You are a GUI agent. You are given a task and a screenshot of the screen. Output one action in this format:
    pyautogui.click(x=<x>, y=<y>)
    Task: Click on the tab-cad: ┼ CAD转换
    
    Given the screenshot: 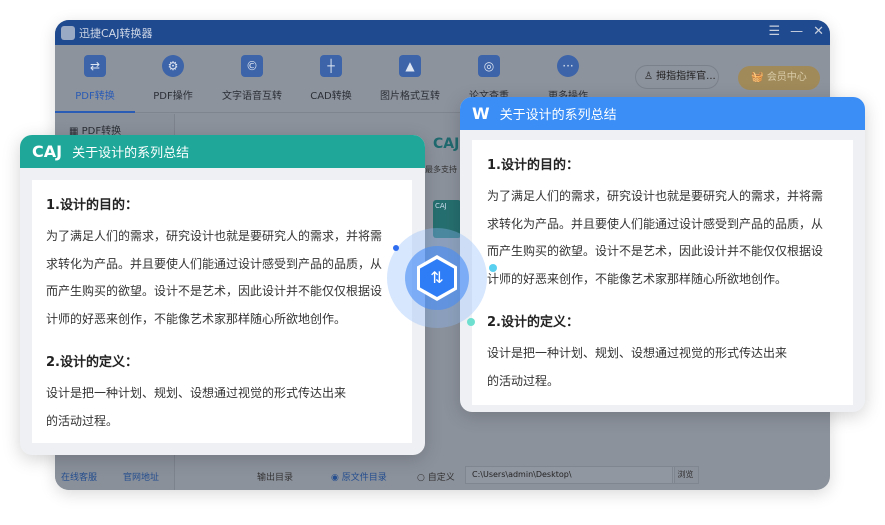 What is the action you would take?
    pyautogui.click(x=331, y=77)
    